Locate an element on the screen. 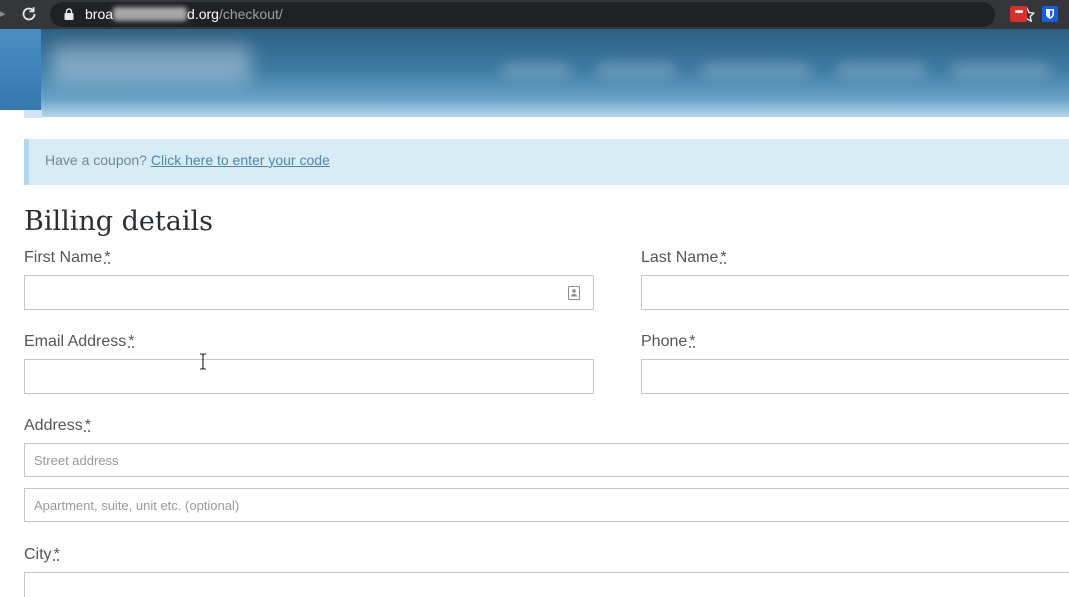 Image resolution: width=1069 pixels, height=597 pixels. contact-card-icon is located at coordinates (574, 293).